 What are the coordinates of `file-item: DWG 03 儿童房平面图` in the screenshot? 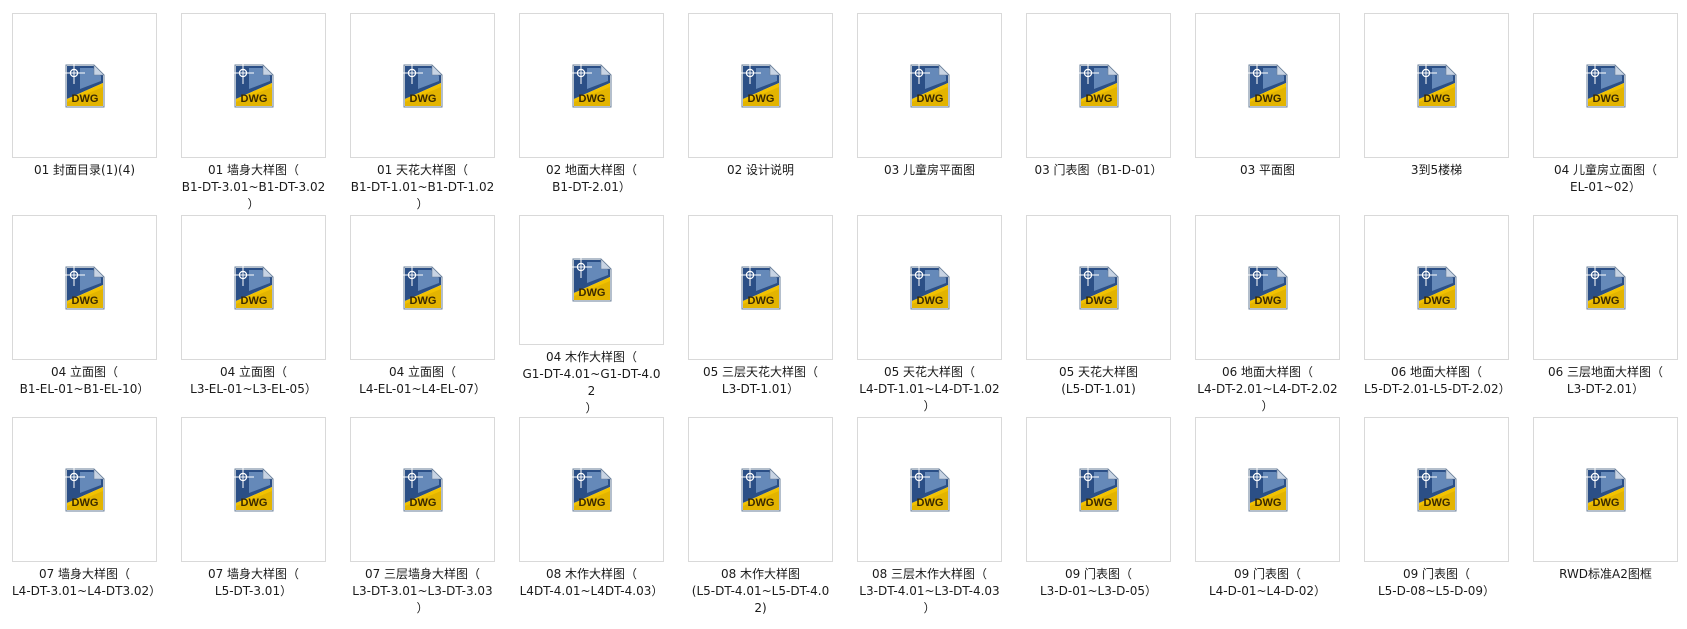 It's located at (929, 114).